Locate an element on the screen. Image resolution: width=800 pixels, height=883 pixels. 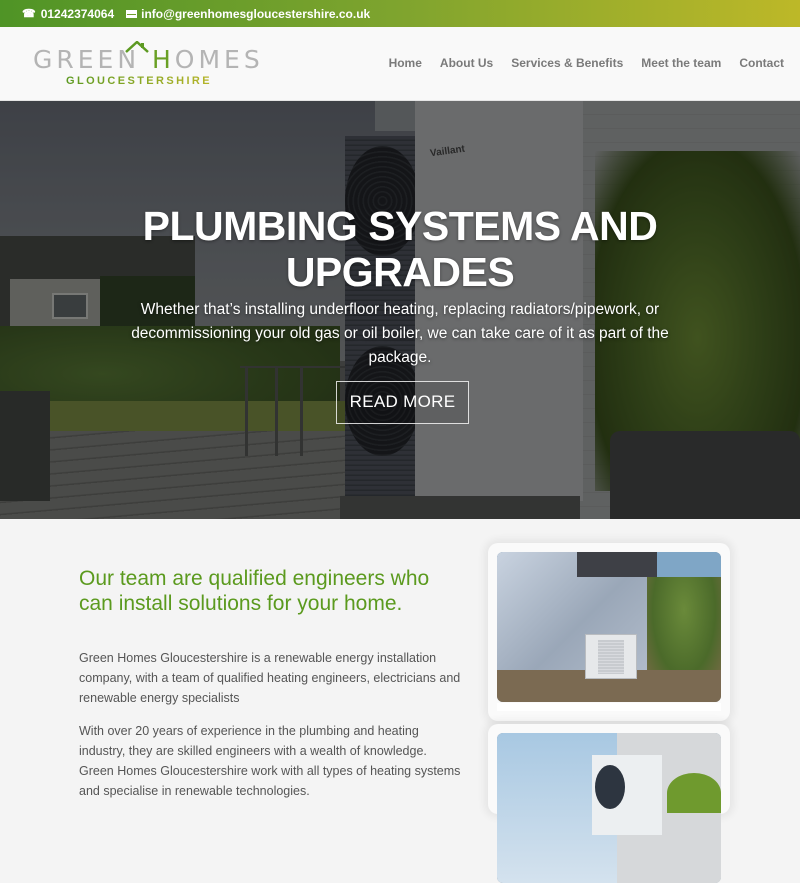
phone-link: ☎ 01242374064 is located at coordinates (68, 14).